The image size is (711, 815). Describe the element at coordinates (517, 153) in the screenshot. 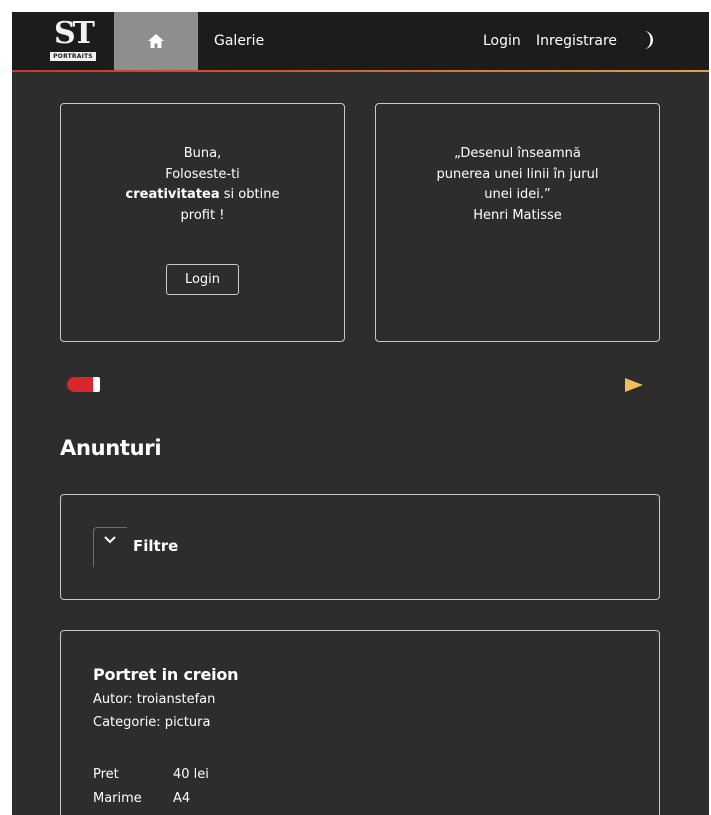

I see `quote-line-1: „Desenul înseamnă` at that location.